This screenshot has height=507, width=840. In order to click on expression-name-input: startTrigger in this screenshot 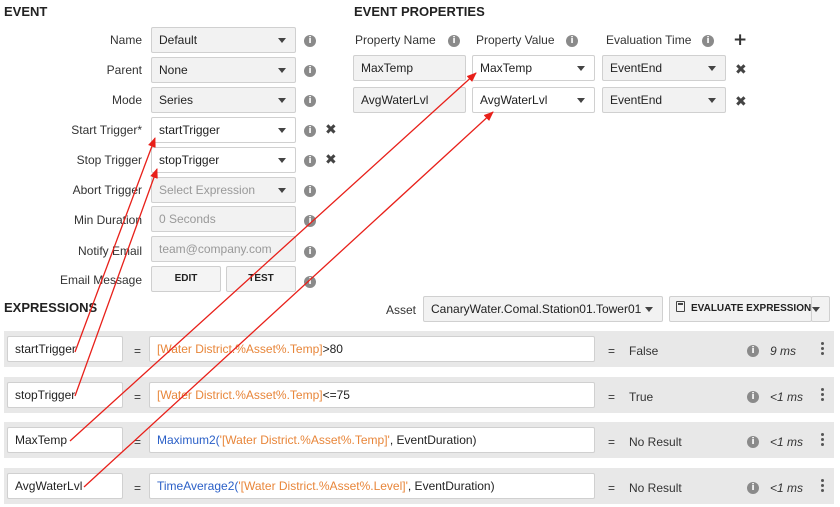, I will do `click(65, 349)`.